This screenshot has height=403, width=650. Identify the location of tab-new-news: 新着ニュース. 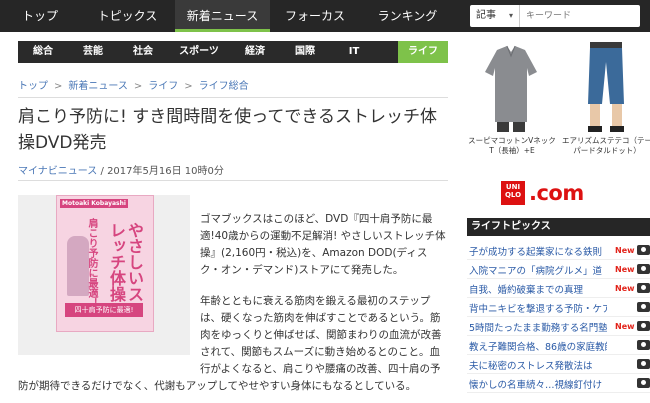
(222, 16).